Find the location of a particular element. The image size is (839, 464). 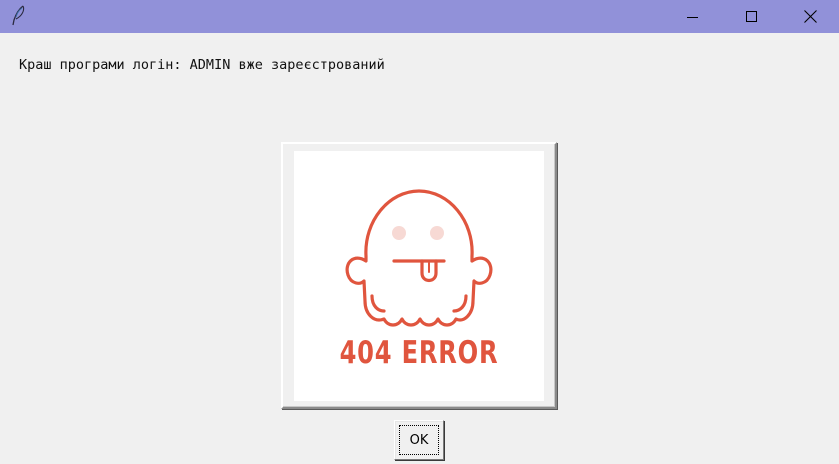

maximize-icon is located at coordinates (752, 16).